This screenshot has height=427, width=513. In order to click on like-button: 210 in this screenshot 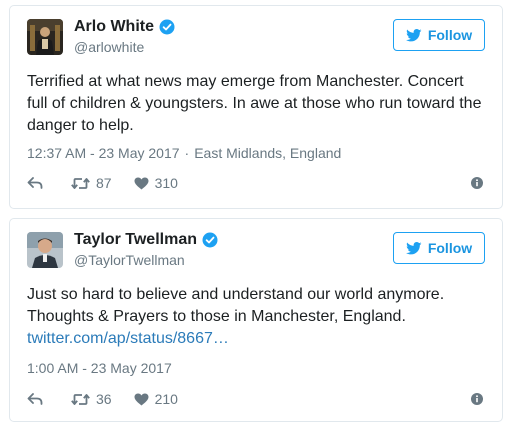, I will do `click(156, 399)`.